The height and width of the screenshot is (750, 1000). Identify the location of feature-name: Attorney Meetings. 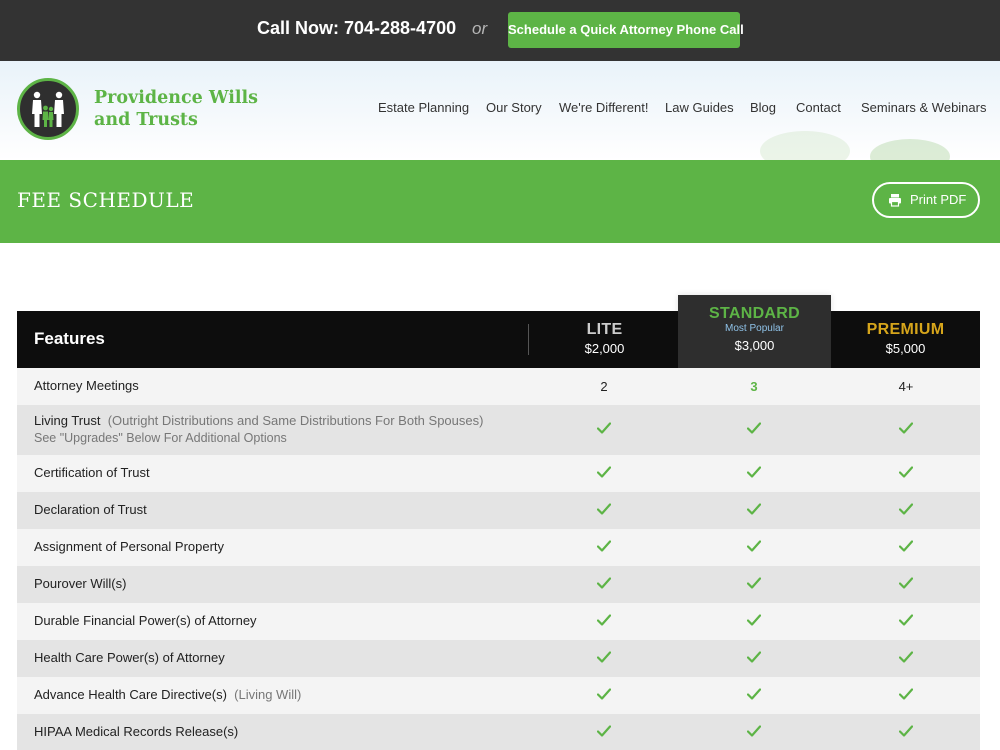
(86, 385).